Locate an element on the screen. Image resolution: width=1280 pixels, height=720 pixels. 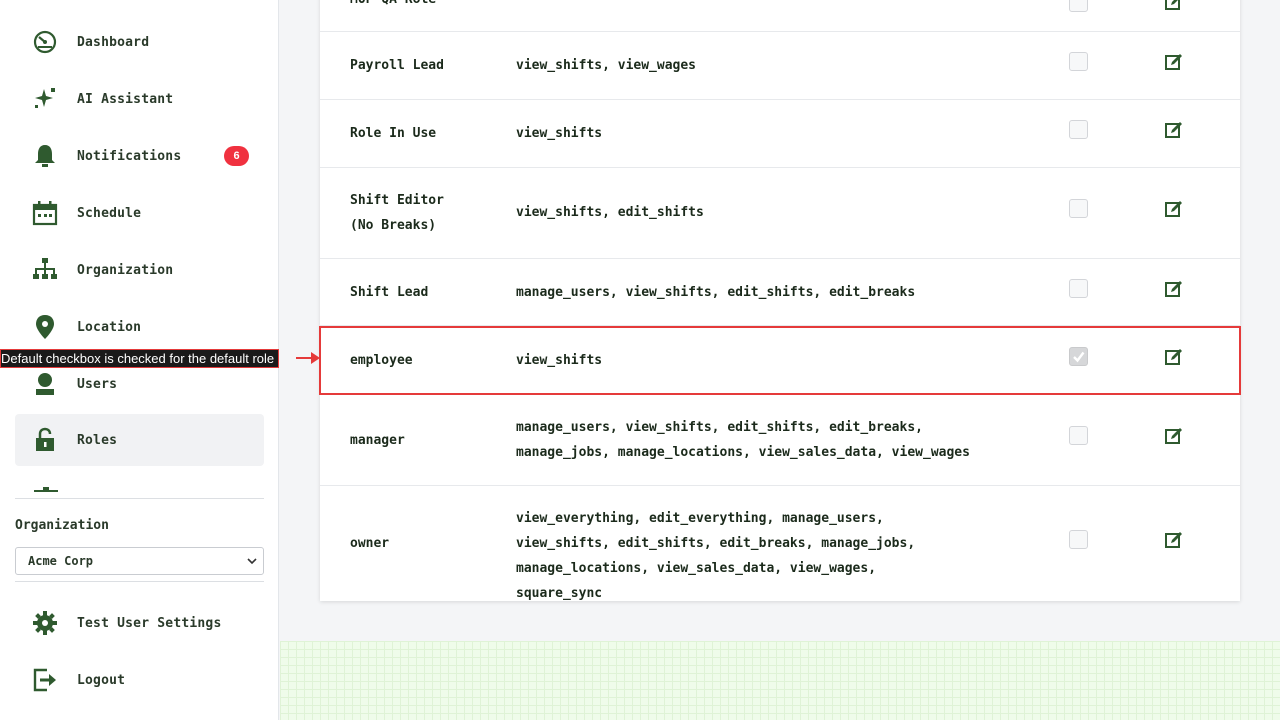
chevron-down-icon is located at coordinates (252, 562).